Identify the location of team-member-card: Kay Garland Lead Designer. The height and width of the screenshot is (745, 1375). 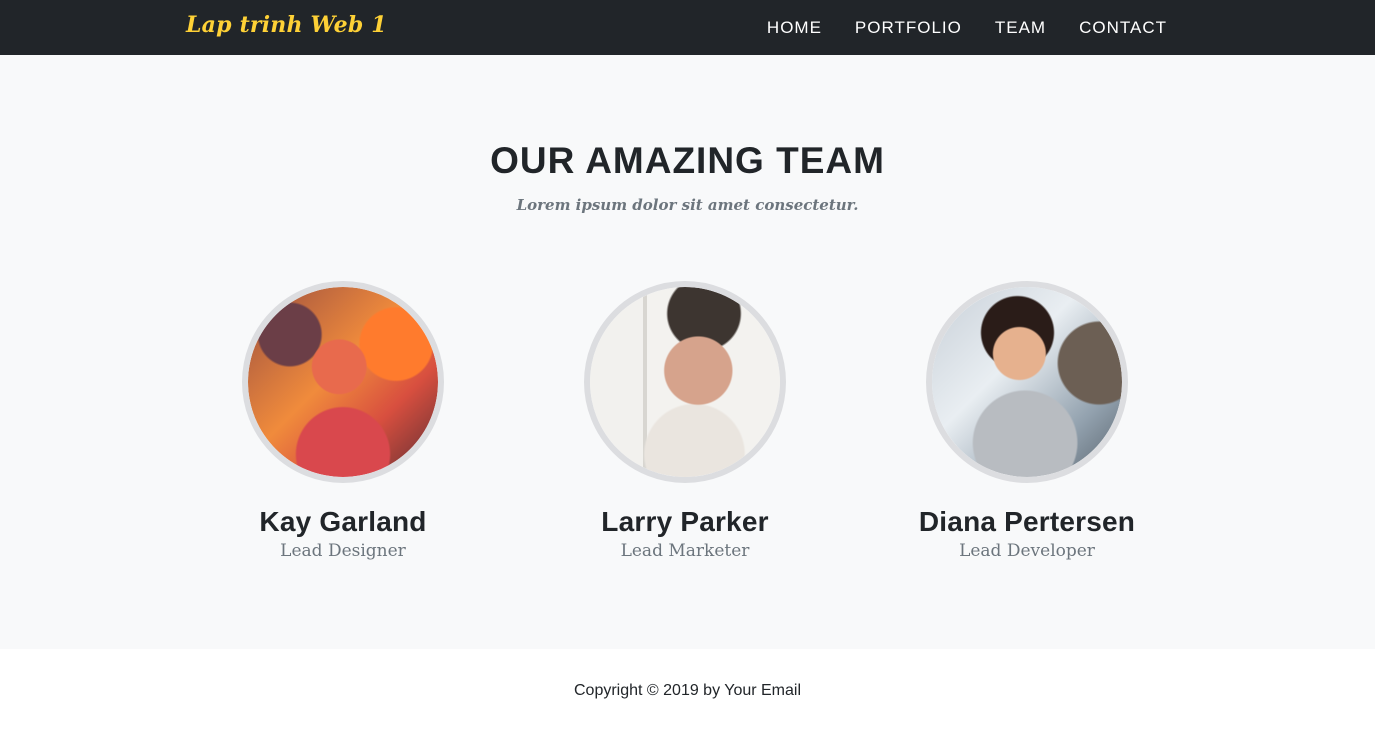
(343, 421).